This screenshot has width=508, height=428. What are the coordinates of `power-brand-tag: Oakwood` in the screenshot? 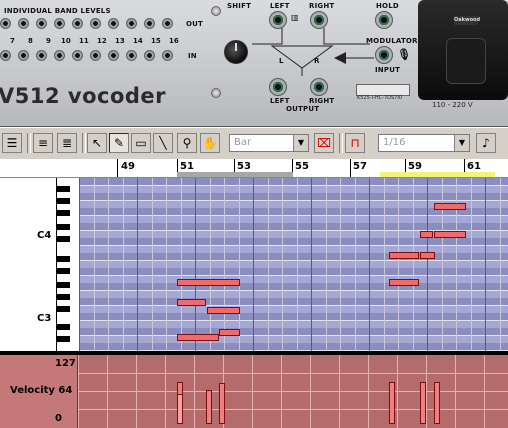 It's located at (467, 20).